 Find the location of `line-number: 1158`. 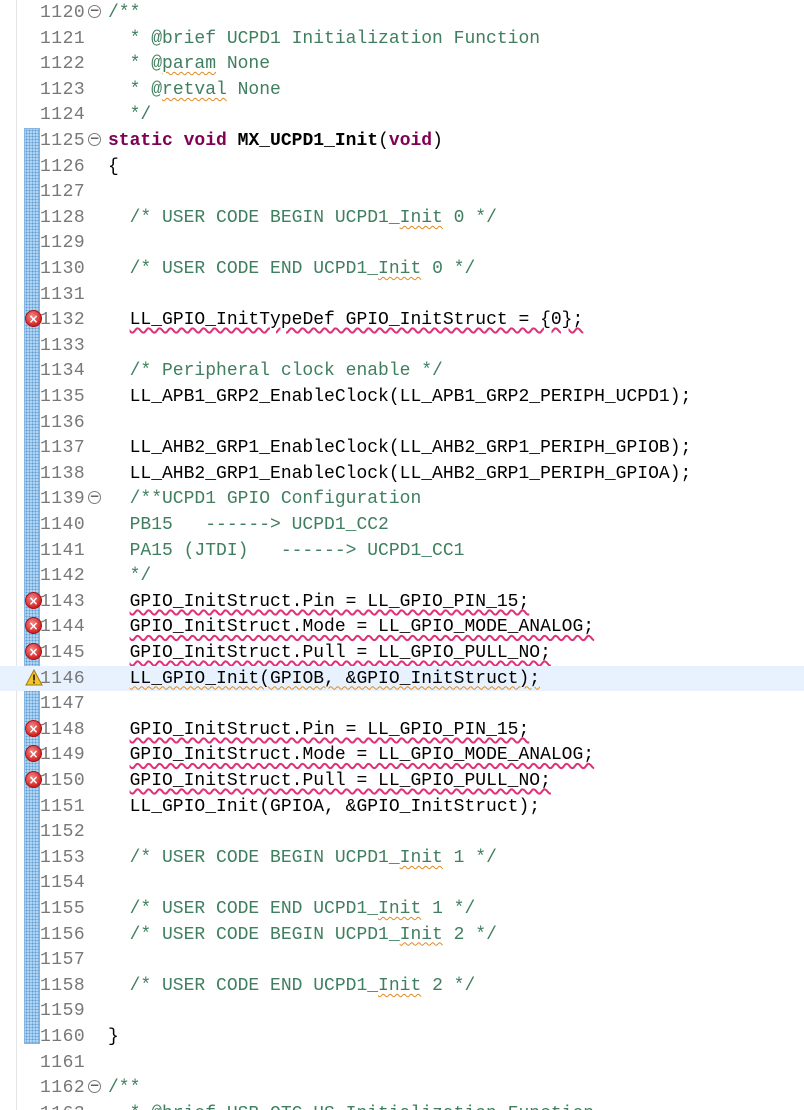

line-number: 1158 is located at coordinates (62, 986).